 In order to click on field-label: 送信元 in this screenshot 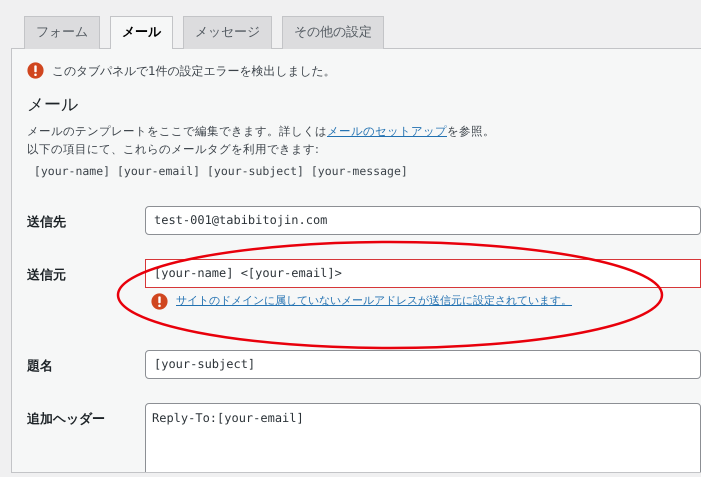, I will do `click(47, 275)`.